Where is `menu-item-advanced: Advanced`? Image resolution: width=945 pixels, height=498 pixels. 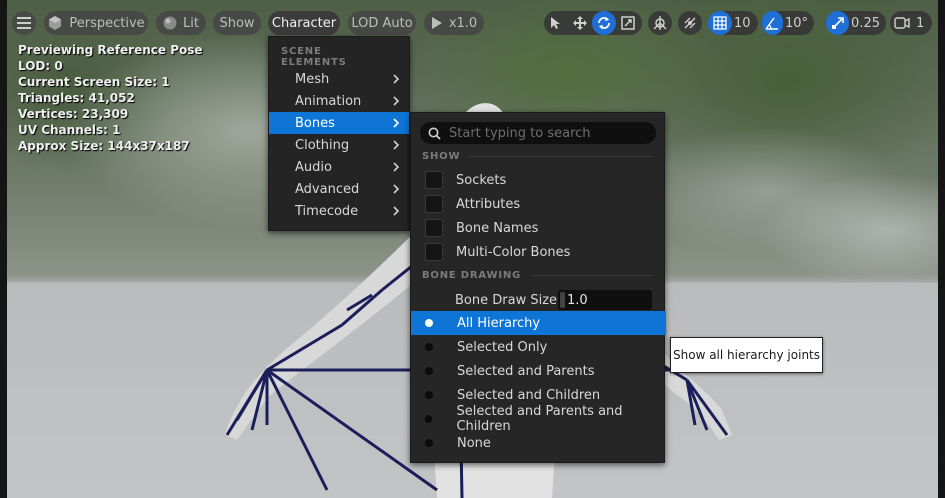 menu-item-advanced: Advanced is located at coordinates (339, 189).